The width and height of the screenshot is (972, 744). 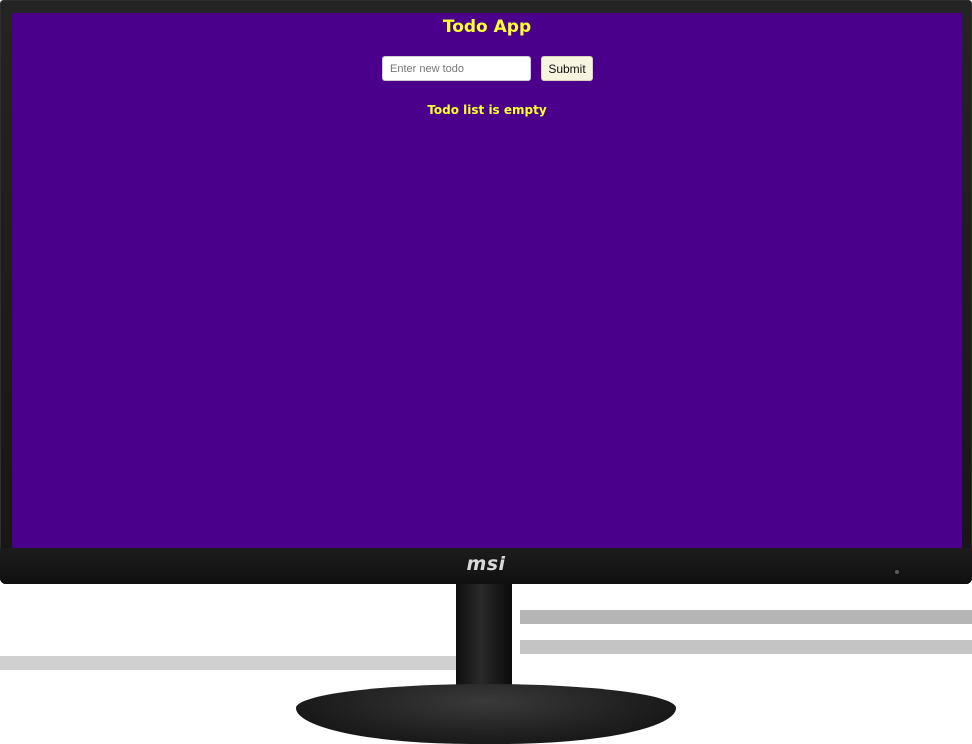 I want to click on monitor-stand-neck, so click(x=484, y=637).